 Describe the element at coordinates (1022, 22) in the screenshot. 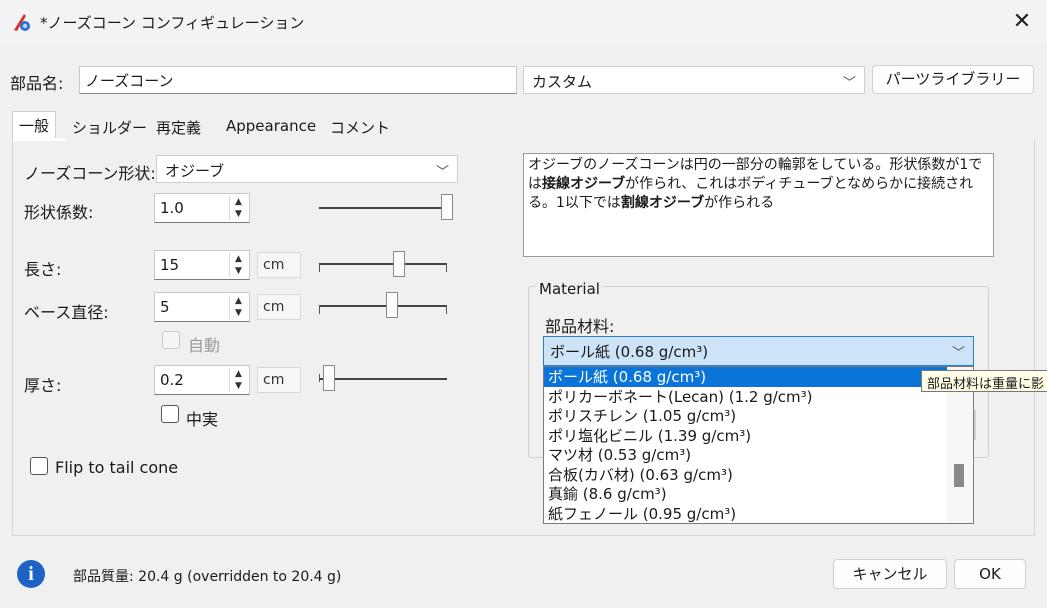

I see `close-icon: ✕` at that location.